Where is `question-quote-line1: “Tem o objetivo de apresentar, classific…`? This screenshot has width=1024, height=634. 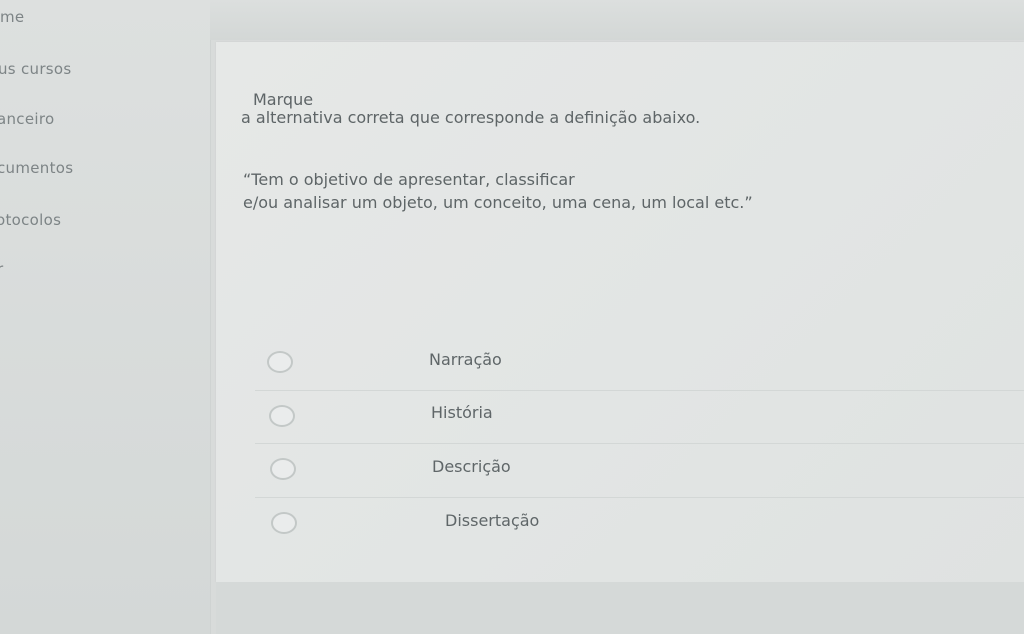
question-quote-line1: “Tem o objetivo de apresentar, classific… is located at coordinates (409, 179).